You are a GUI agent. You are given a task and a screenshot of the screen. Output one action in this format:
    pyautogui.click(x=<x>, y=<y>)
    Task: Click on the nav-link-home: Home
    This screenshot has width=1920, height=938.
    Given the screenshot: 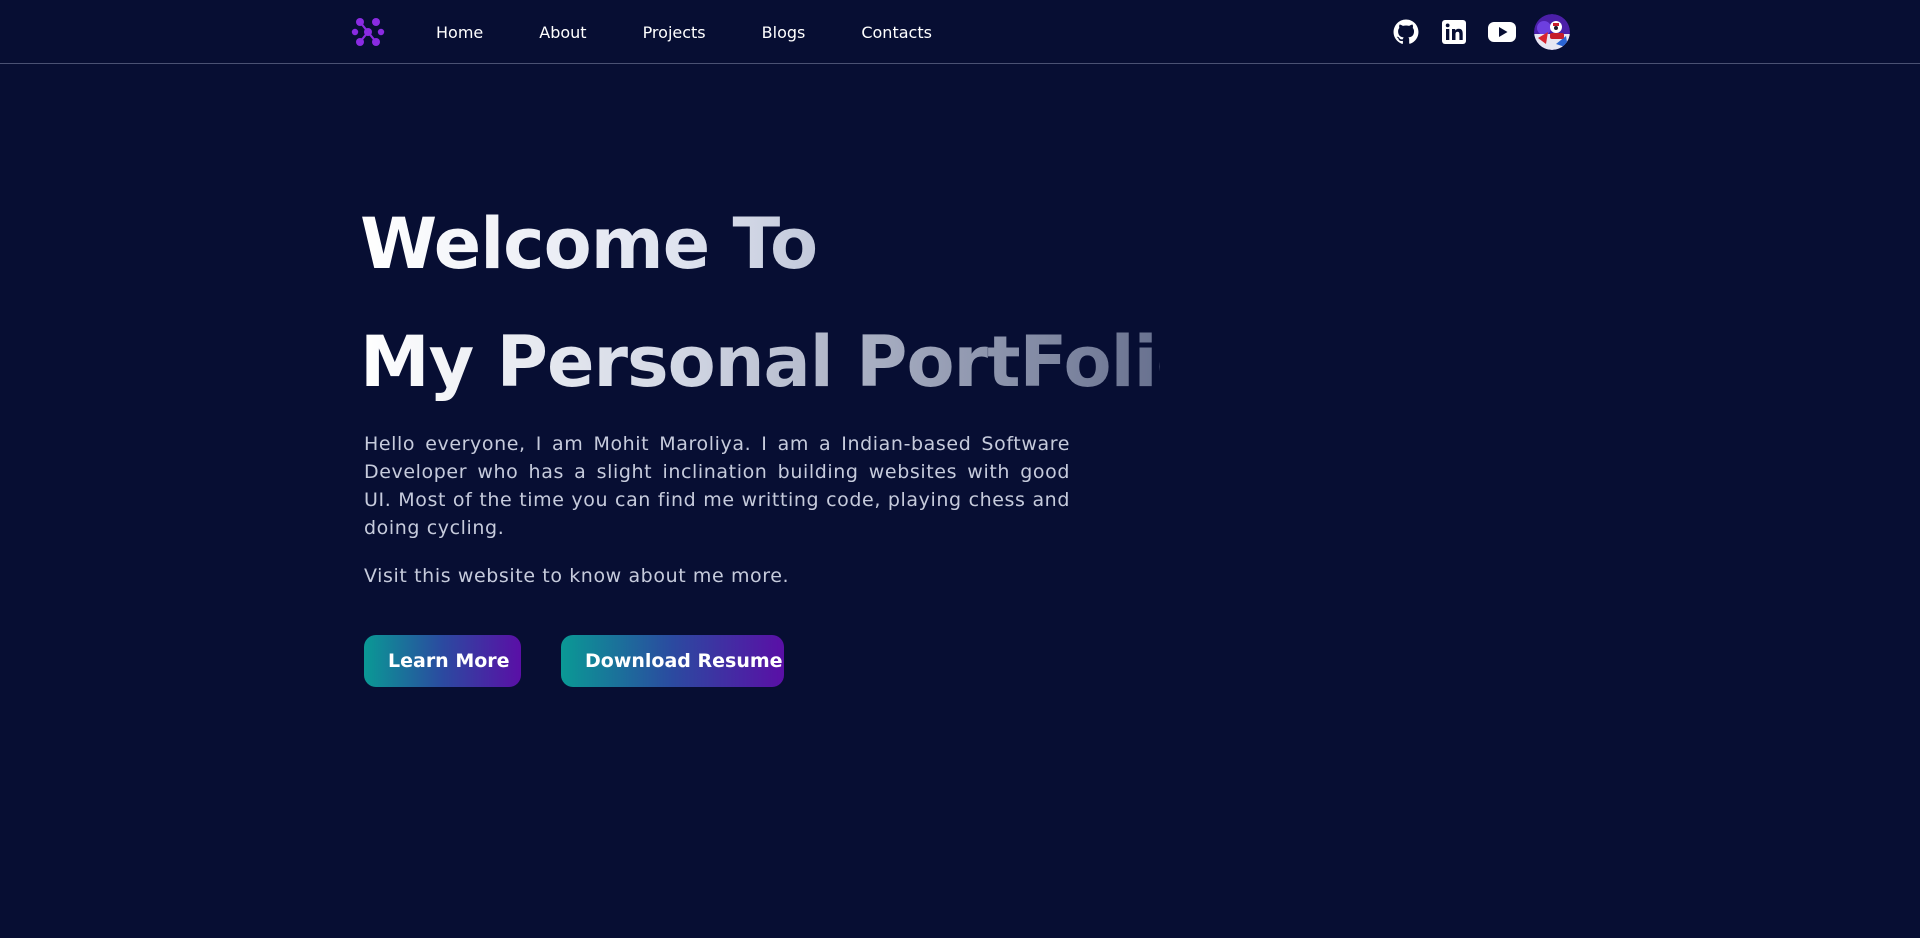 What is the action you would take?
    pyautogui.click(x=459, y=32)
    